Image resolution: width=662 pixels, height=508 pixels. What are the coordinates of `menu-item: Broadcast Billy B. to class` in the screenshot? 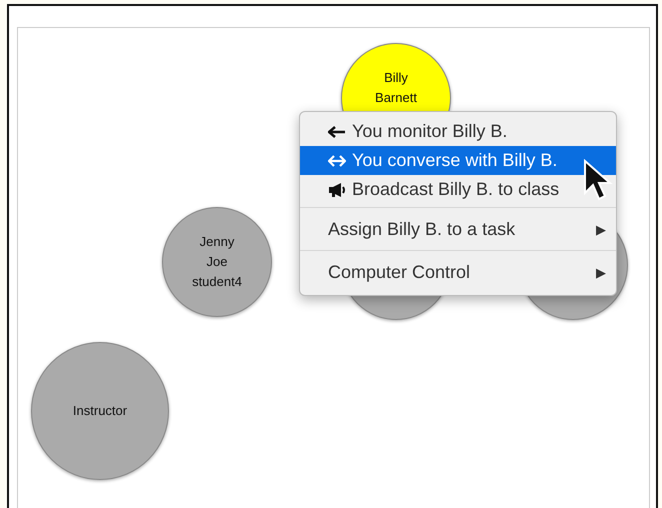 It's located at (458, 189).